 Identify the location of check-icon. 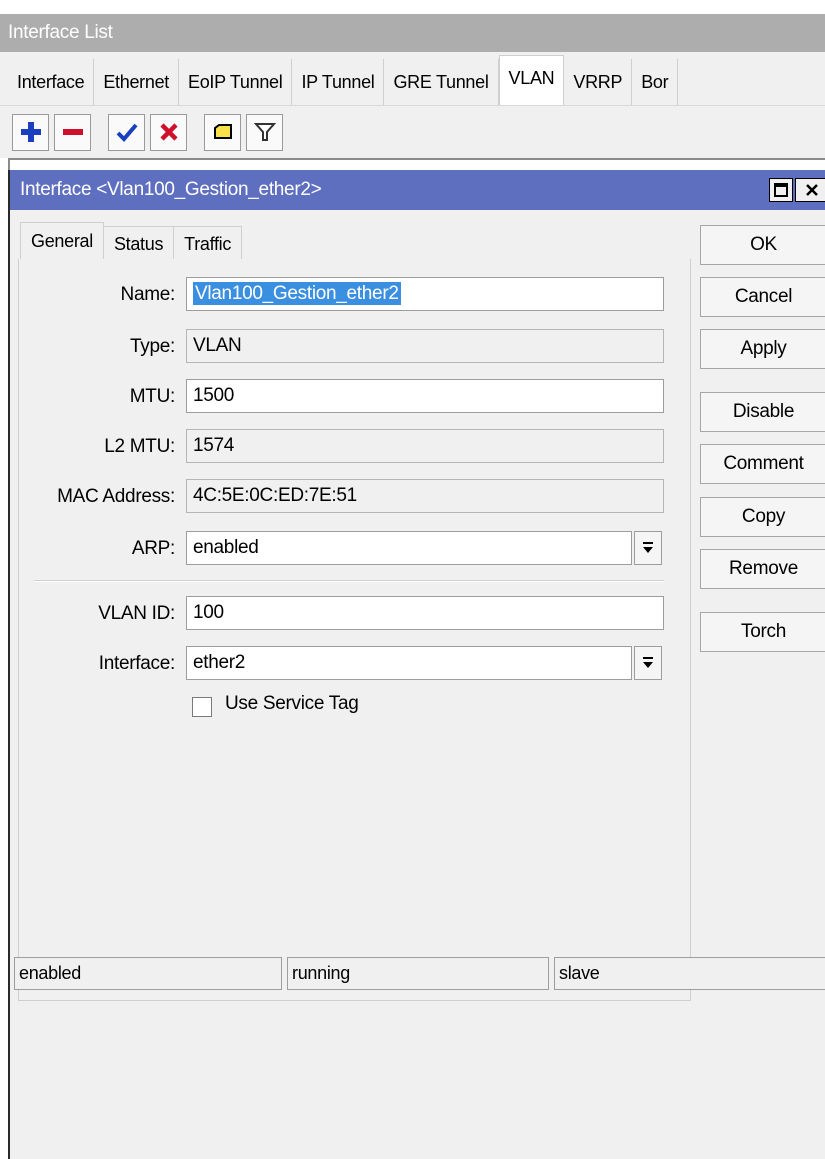
(127, 132).